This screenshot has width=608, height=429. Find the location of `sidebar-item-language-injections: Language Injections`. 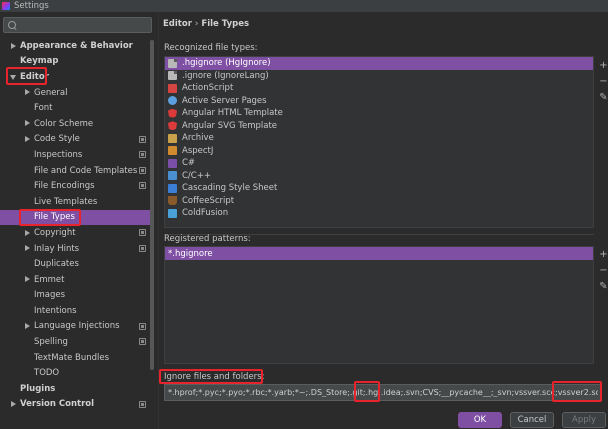

sidebar-item-language-injections: Language Injections is located at coordinates (75, 327).